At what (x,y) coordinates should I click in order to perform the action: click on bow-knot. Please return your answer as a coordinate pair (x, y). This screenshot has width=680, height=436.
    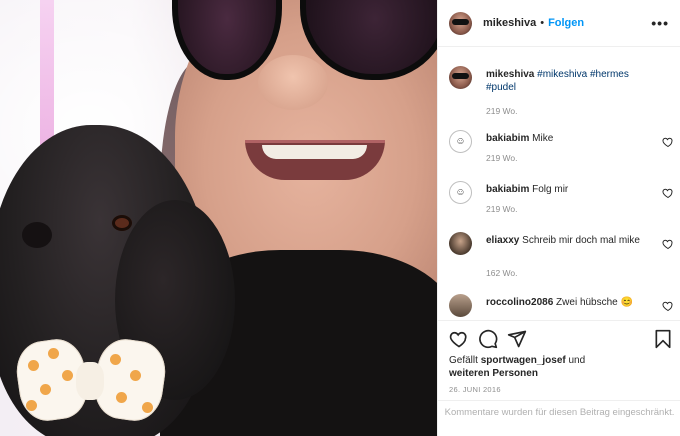
    Looking at the image, I should click on (90, 381).